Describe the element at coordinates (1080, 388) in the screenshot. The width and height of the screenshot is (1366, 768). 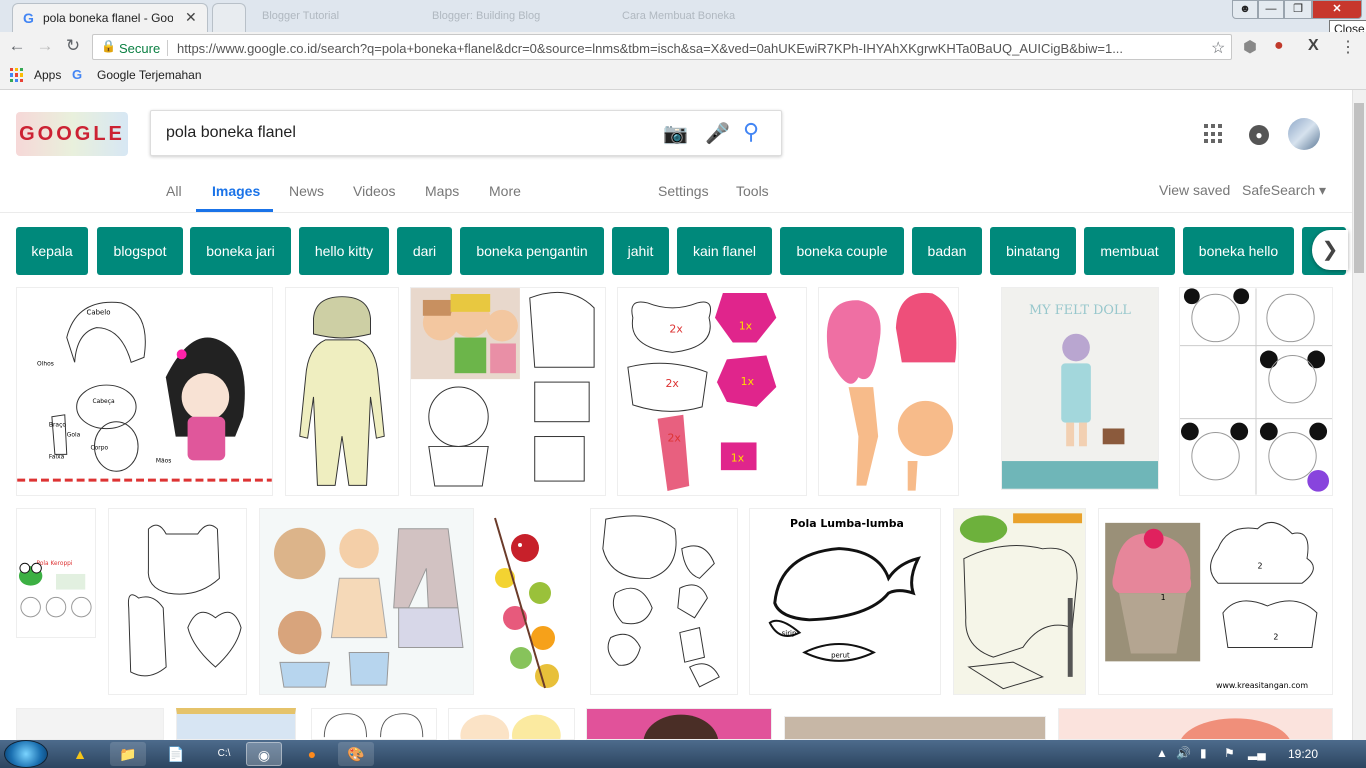
I see `image-result: MY FELT DOLL` at that location.